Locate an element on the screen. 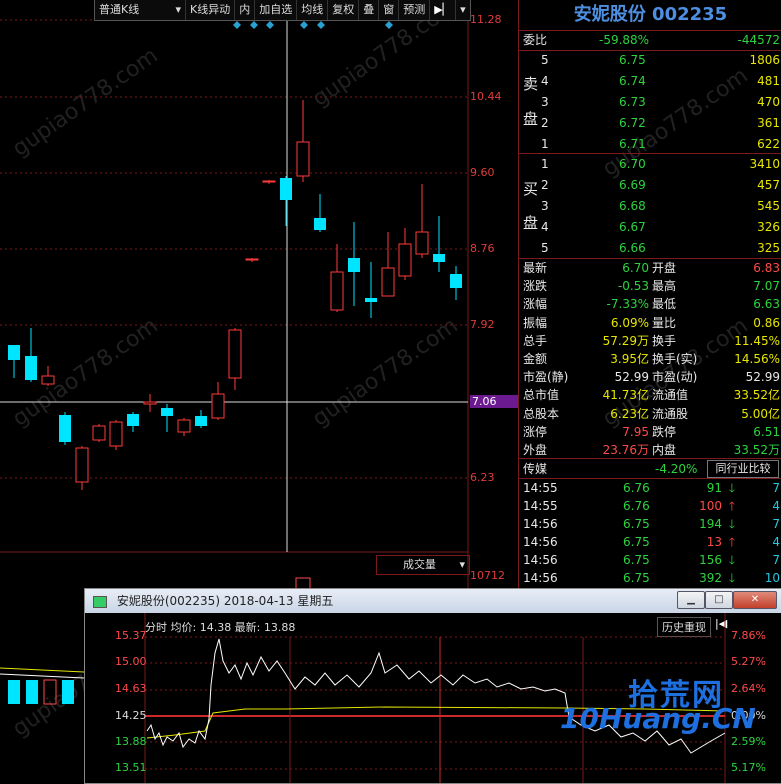  kline-type-label: 普通K线 is located at coordinates (119, 9).